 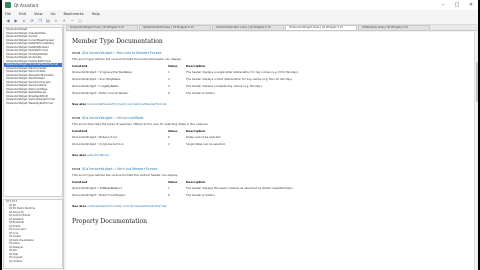 I want to click on maximize-button: □, so click(x=457, y=5).